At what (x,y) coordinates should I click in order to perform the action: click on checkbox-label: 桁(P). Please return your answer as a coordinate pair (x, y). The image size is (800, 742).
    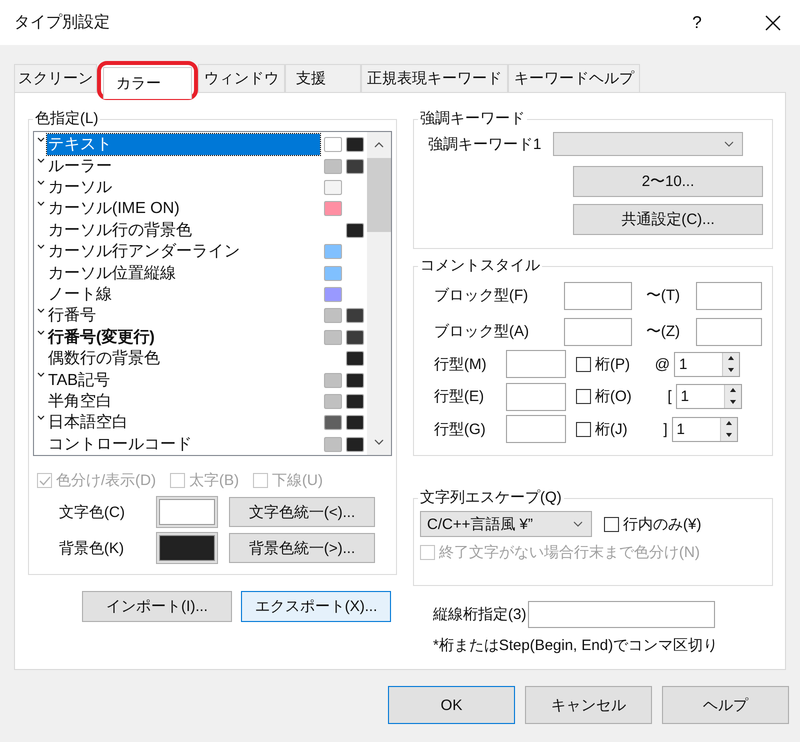
    Looking at the image, I should click on (612, 364).